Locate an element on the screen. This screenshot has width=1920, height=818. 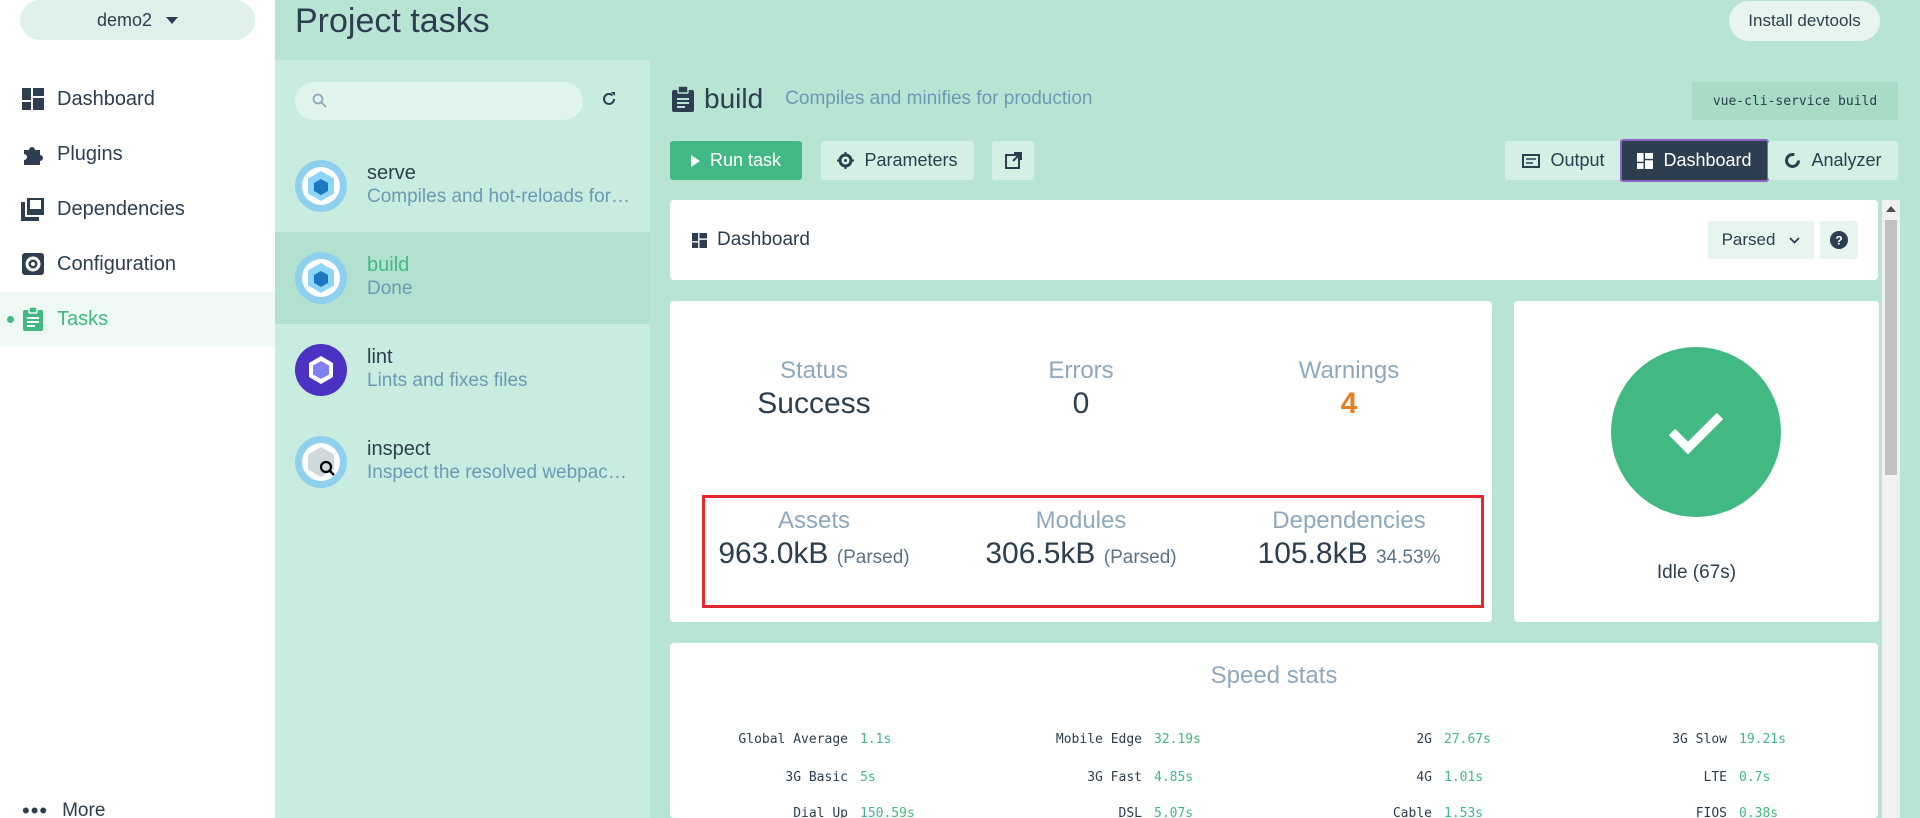
project-name: demo2 is located at coordinates (124, 19).